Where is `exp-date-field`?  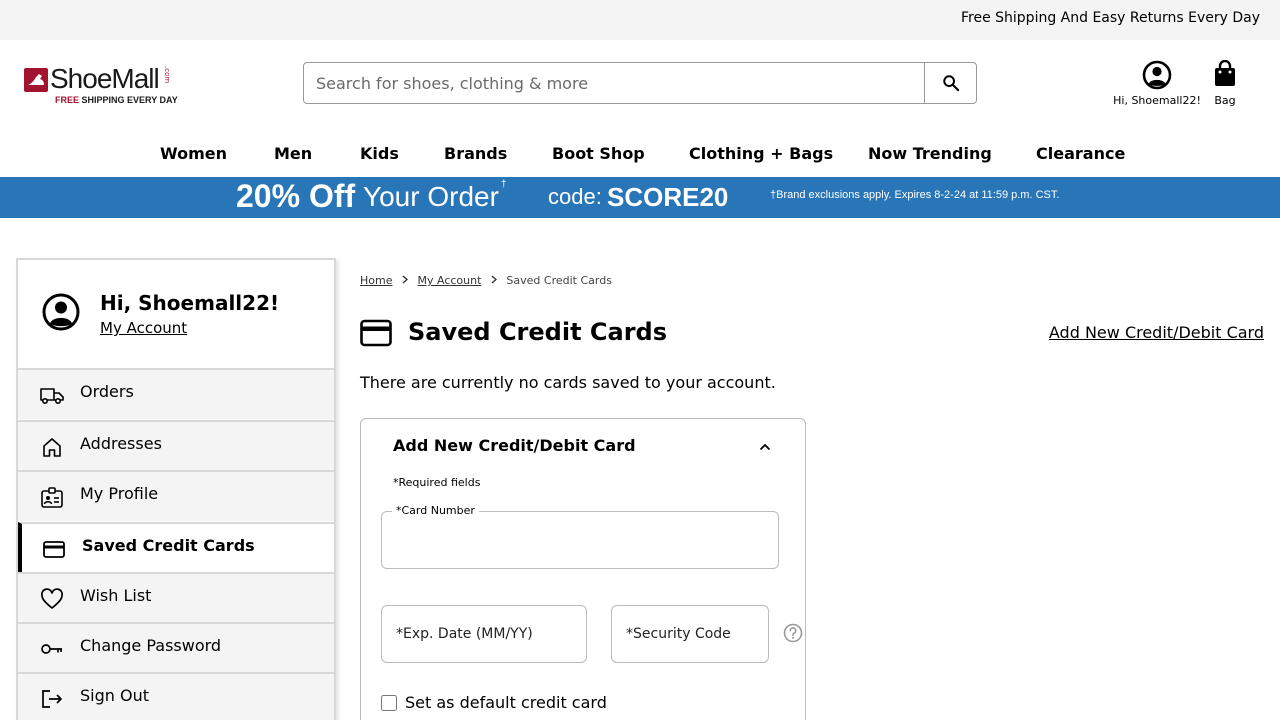 exp-date-field is located at coordinates (484, 634).